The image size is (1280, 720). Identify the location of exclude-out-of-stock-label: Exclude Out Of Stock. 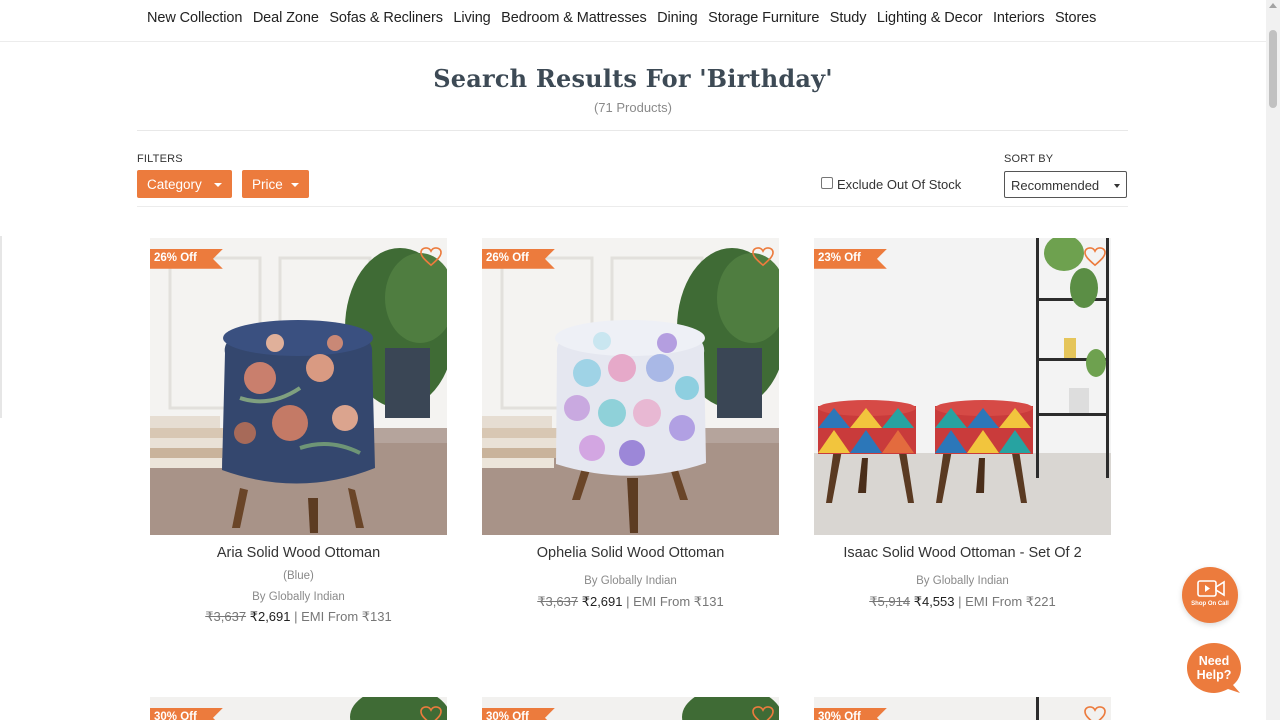
(899, 184).